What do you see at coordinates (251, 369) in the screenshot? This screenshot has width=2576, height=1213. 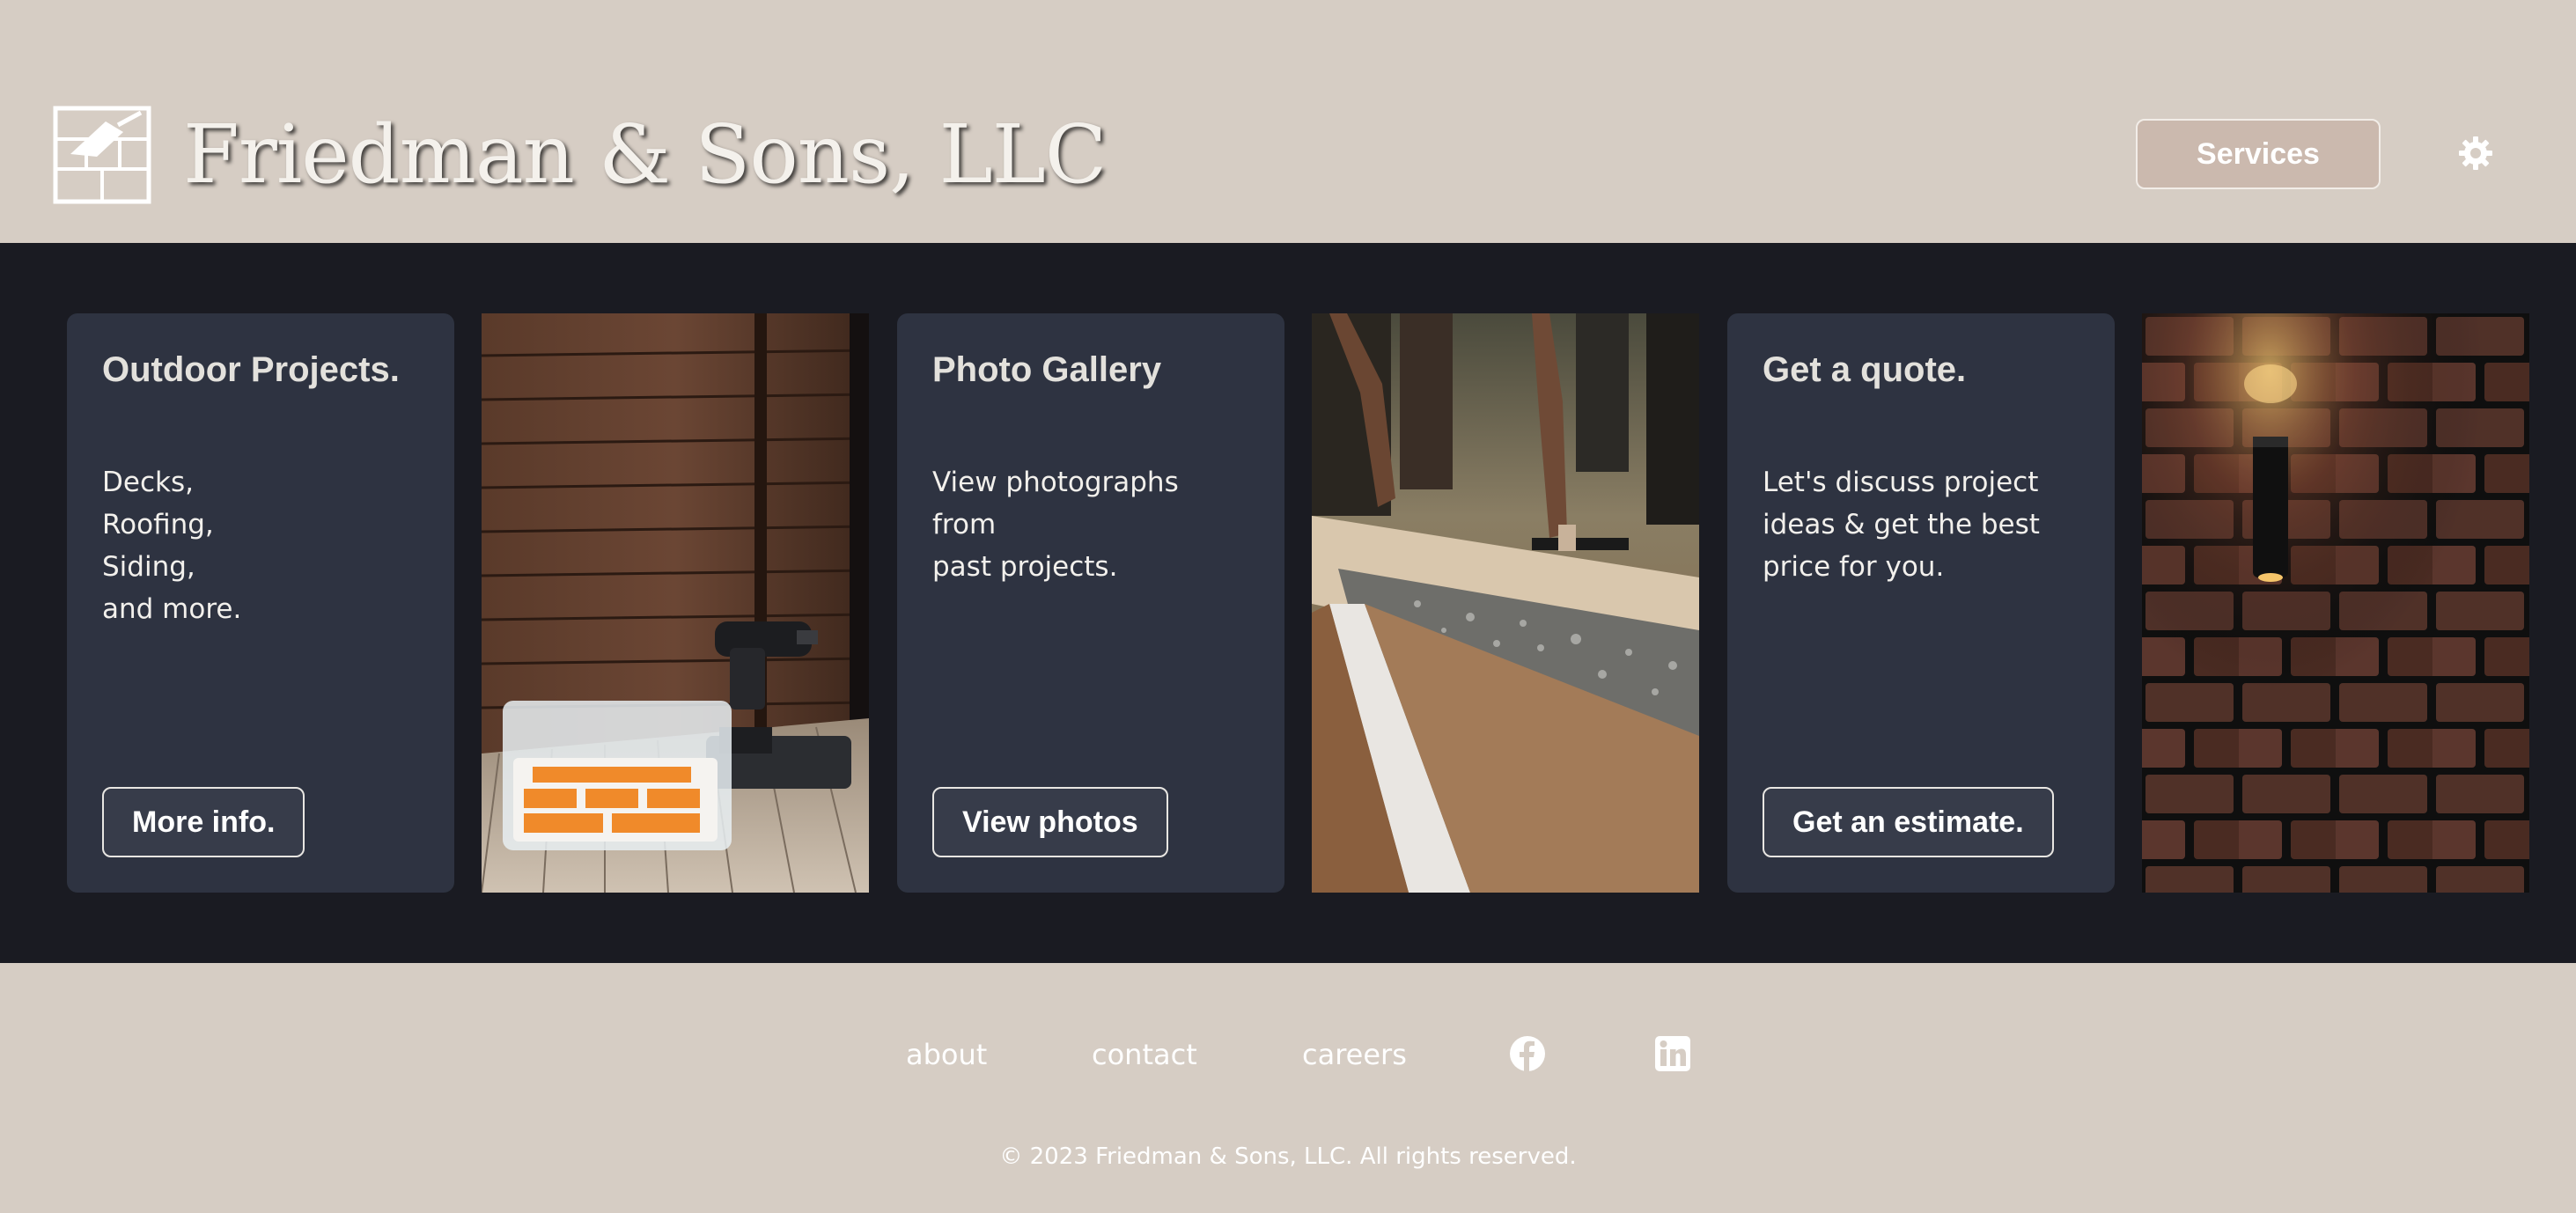 I see `card-title: Outdoor Projects.` at bounding box center [251, 369].